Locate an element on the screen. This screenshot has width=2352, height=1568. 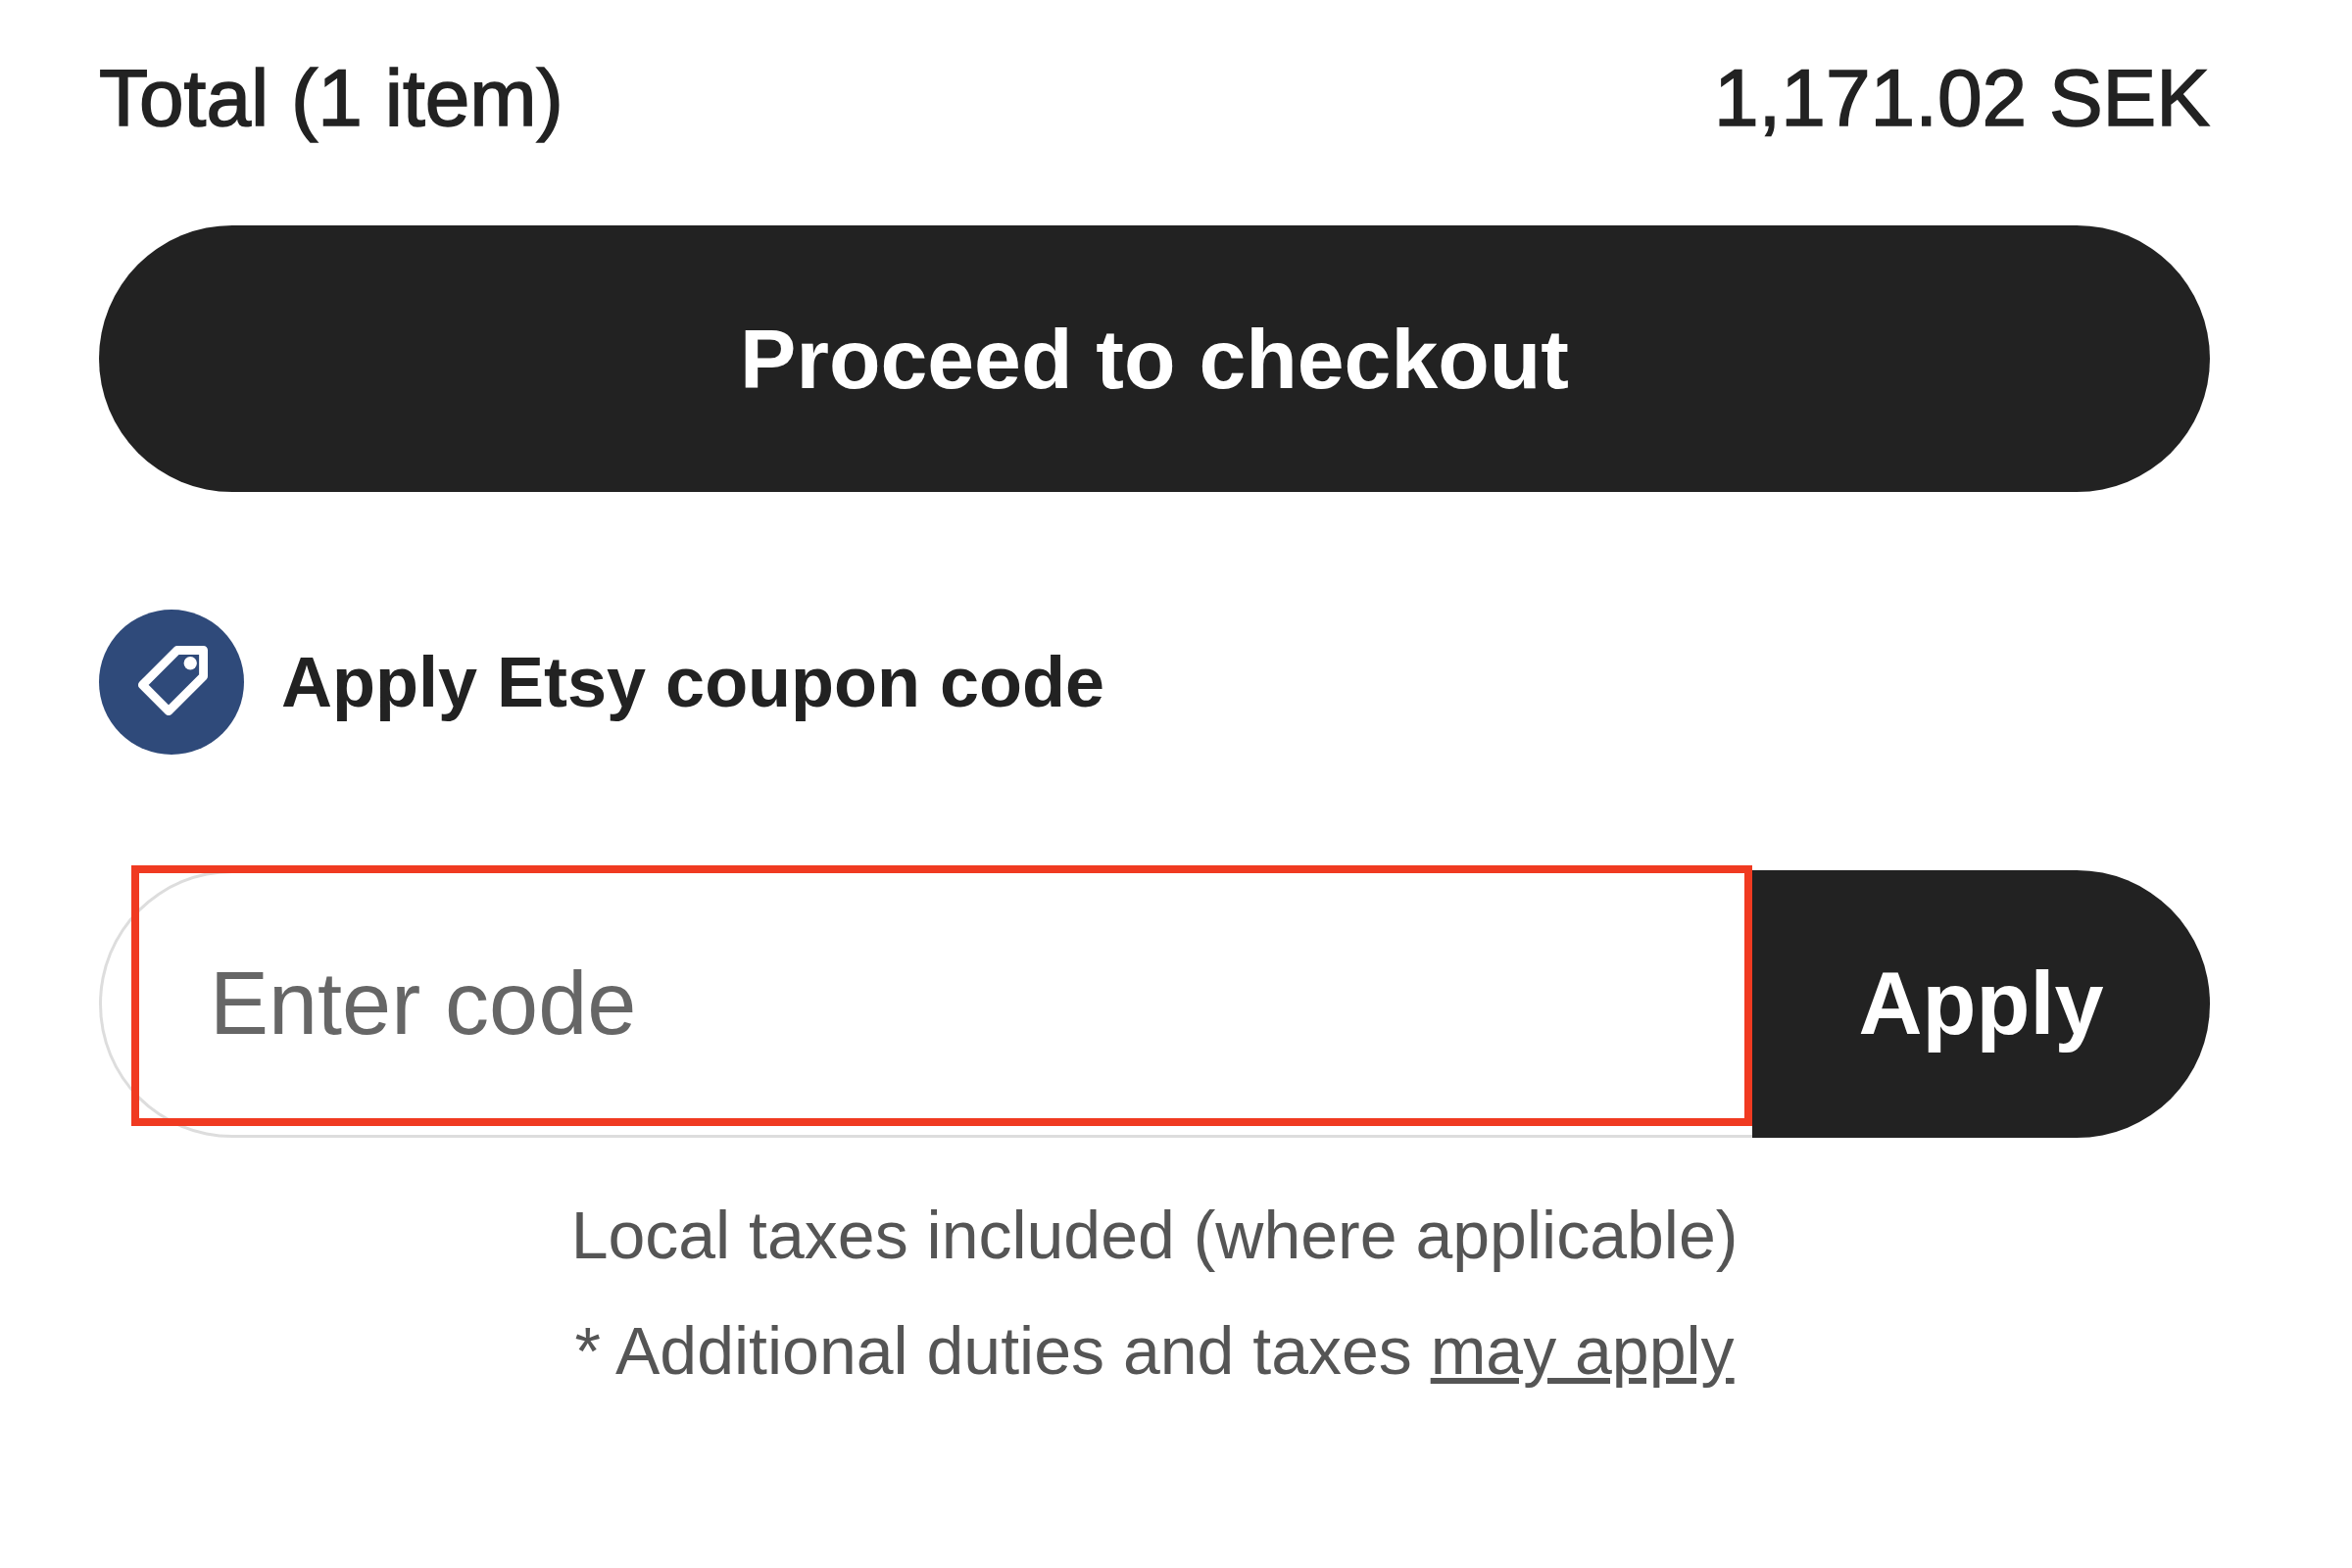
coupon-link: Apply Etsy coupon code is located at coordinates (693, 682).